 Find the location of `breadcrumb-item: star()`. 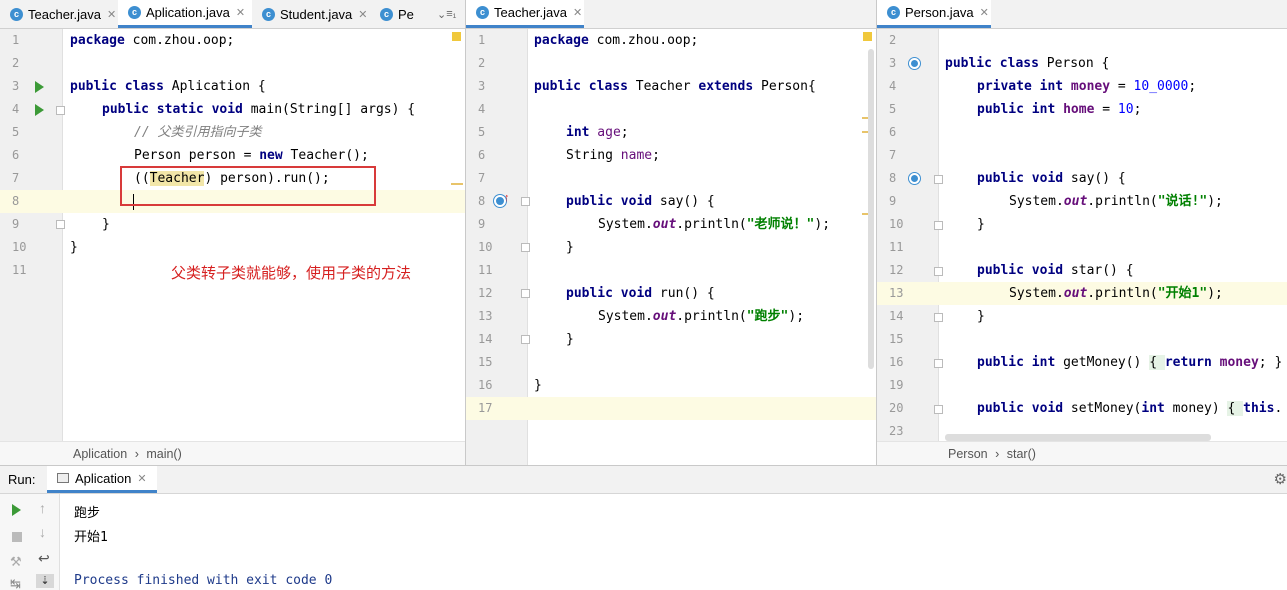

breadcrumb-item: star() is located at coordinates (1021, 454).